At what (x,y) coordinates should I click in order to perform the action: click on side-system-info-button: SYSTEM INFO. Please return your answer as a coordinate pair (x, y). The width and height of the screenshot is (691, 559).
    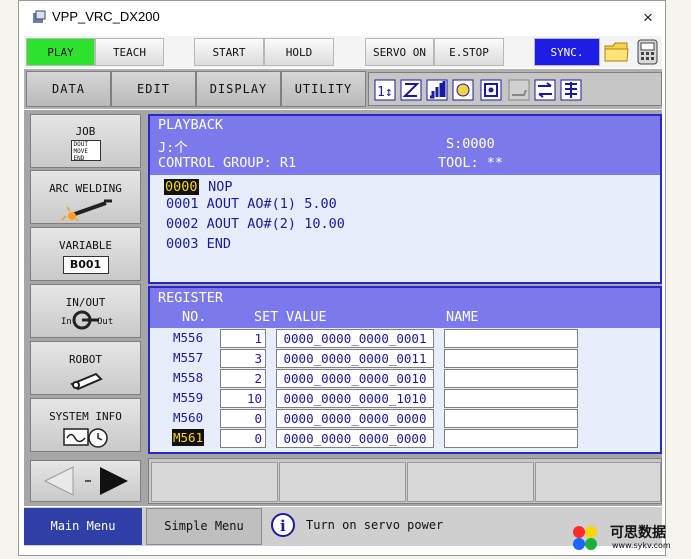
    Looking at the image, I should click on (85, 425).